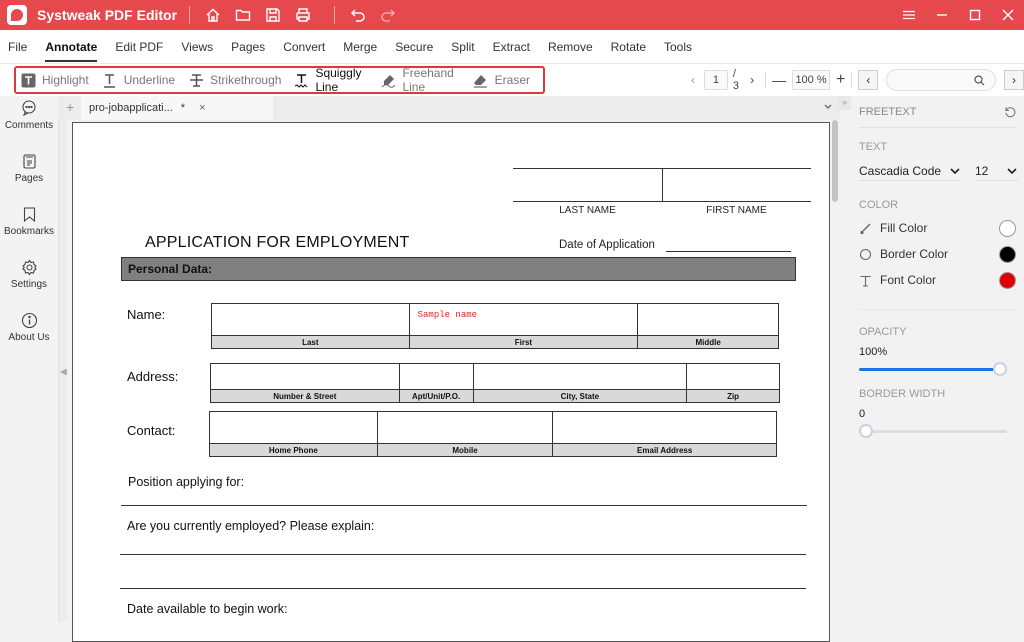 The height and width of the screenshot is (642, 1024). What do you see at coordinates (607, 245) in the screenshot?
I see `date-of-application-label: Date of Application` at bounding box center [607, 245].